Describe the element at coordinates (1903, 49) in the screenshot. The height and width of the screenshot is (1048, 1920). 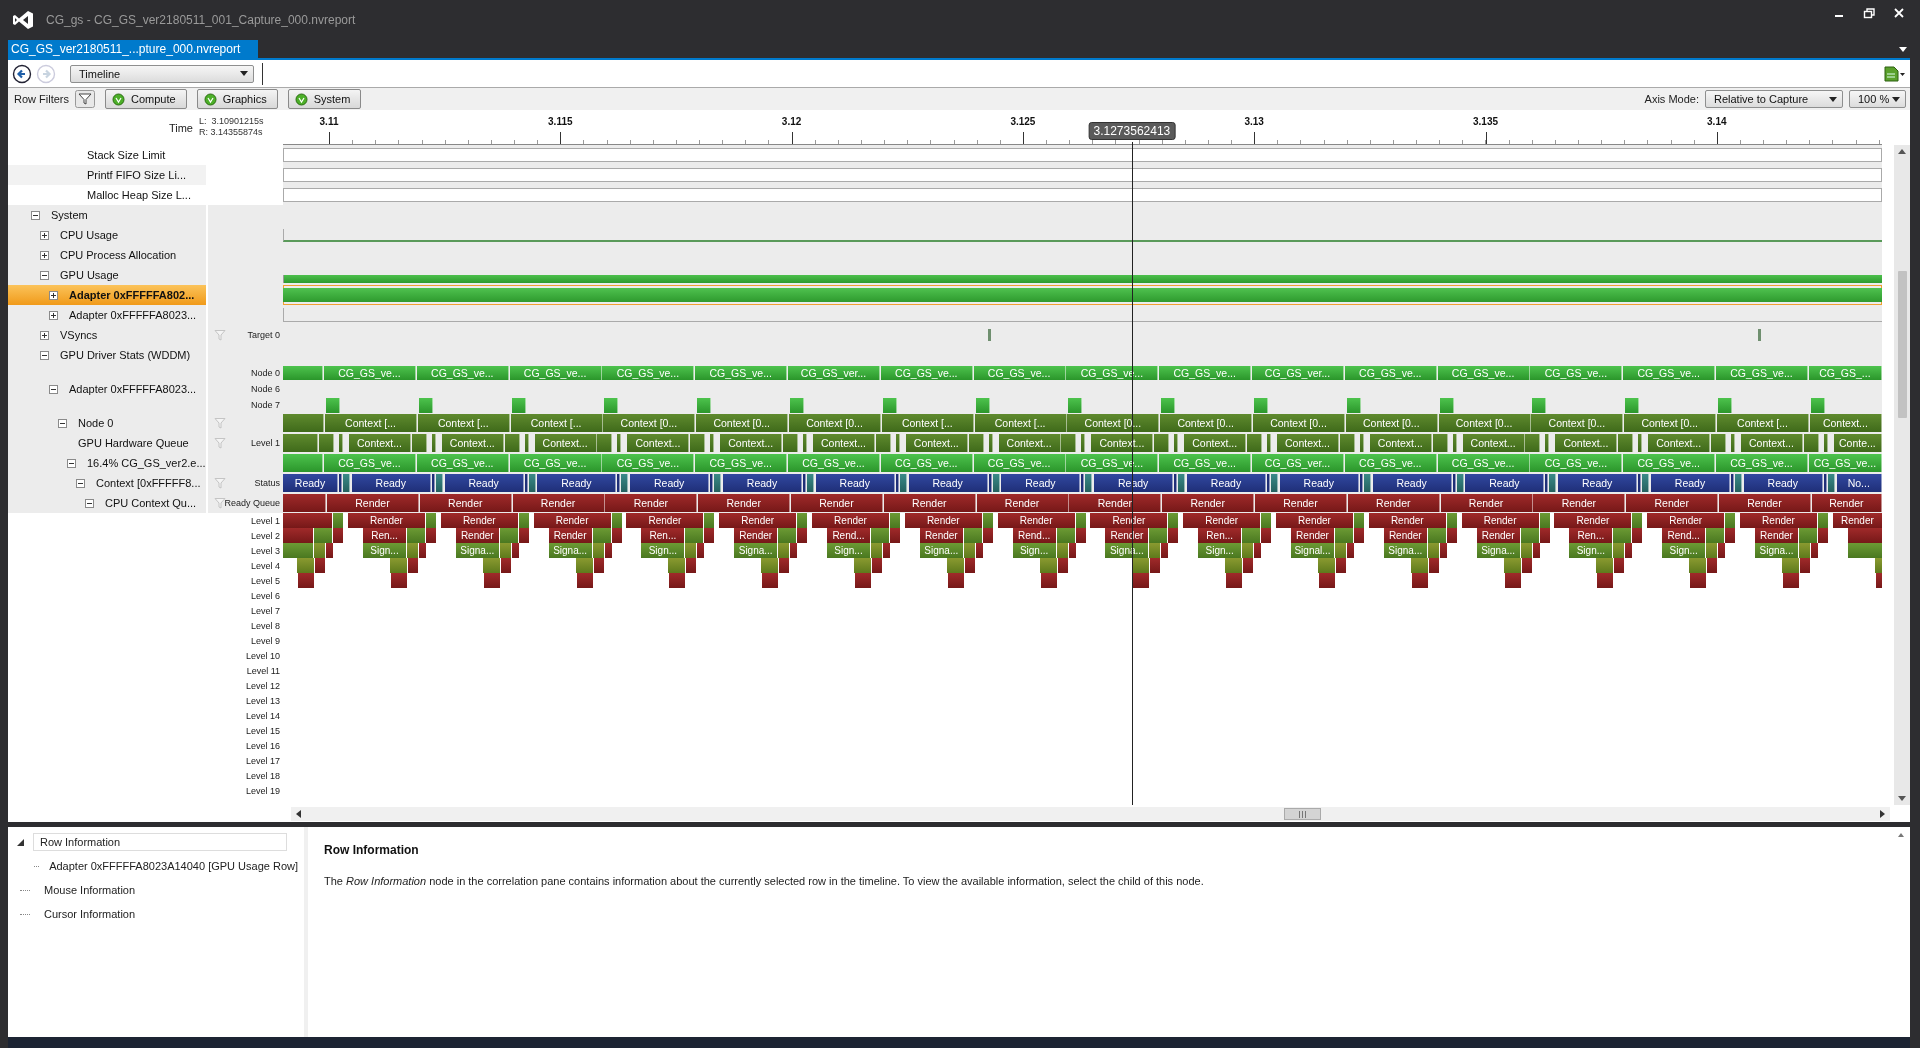
I see `dropdown-icon` at that location.